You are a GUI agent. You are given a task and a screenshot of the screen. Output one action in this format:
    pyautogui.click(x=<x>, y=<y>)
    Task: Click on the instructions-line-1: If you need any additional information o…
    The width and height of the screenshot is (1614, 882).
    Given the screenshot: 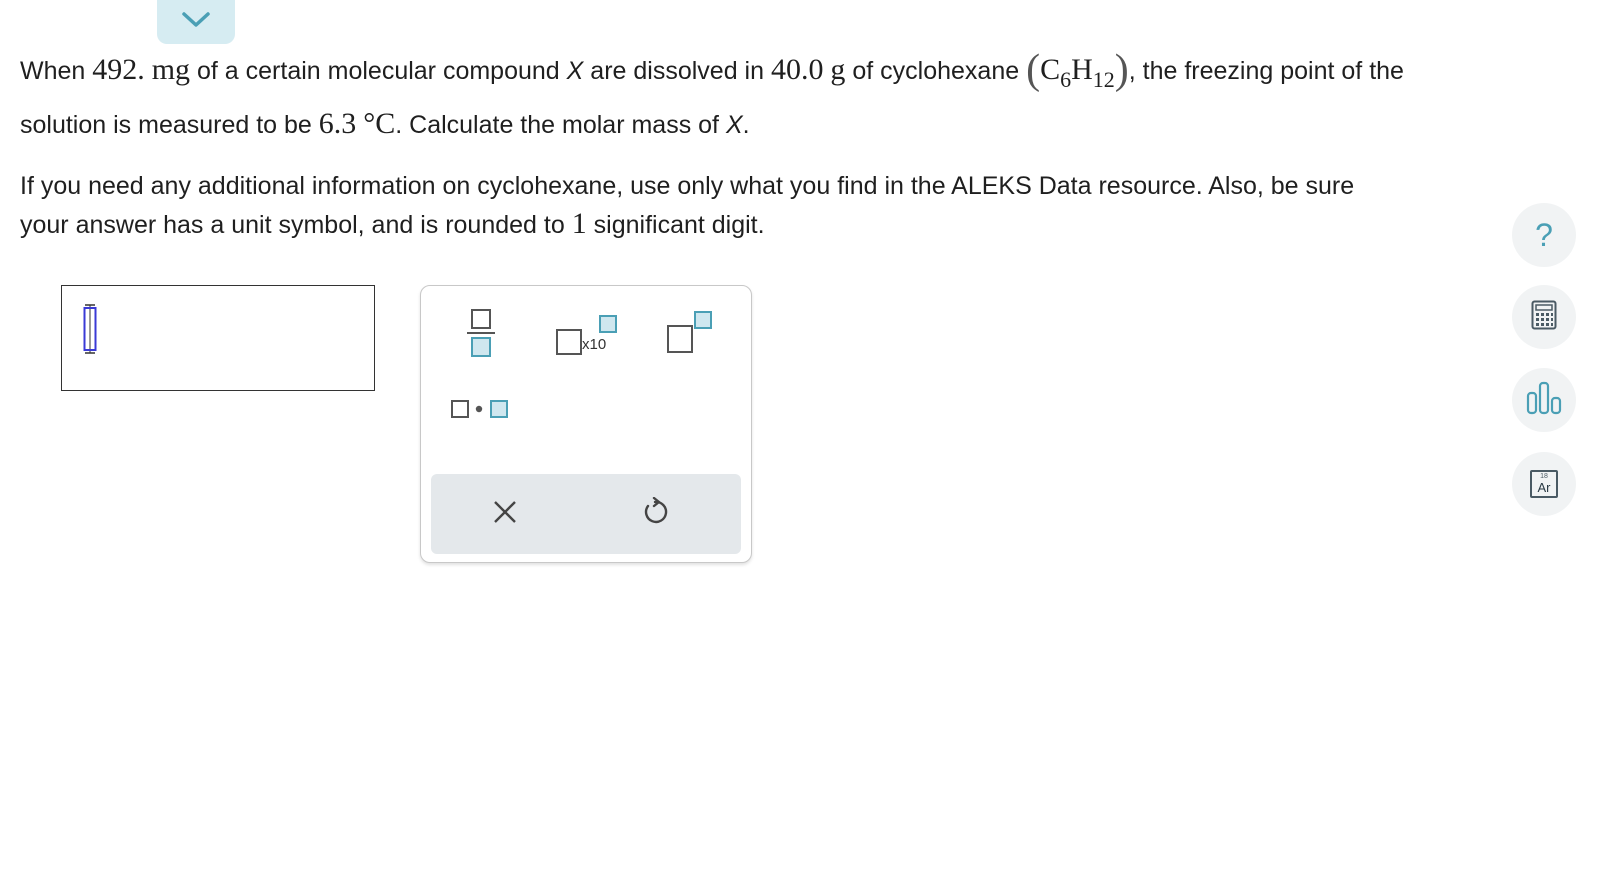 What is the action you would take?
    pyautogui.click(x=687, y=186)
    